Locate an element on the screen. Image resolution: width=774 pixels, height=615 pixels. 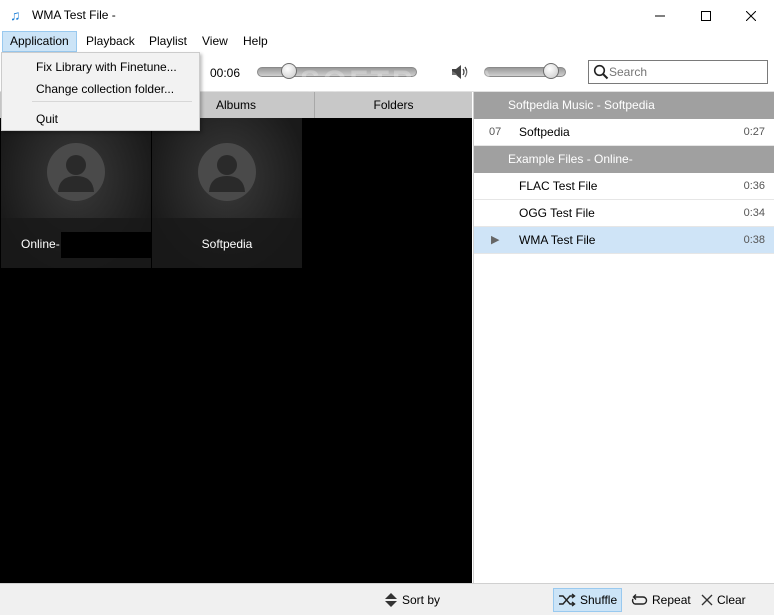
menu-separator is located at coordinates (112, 101).